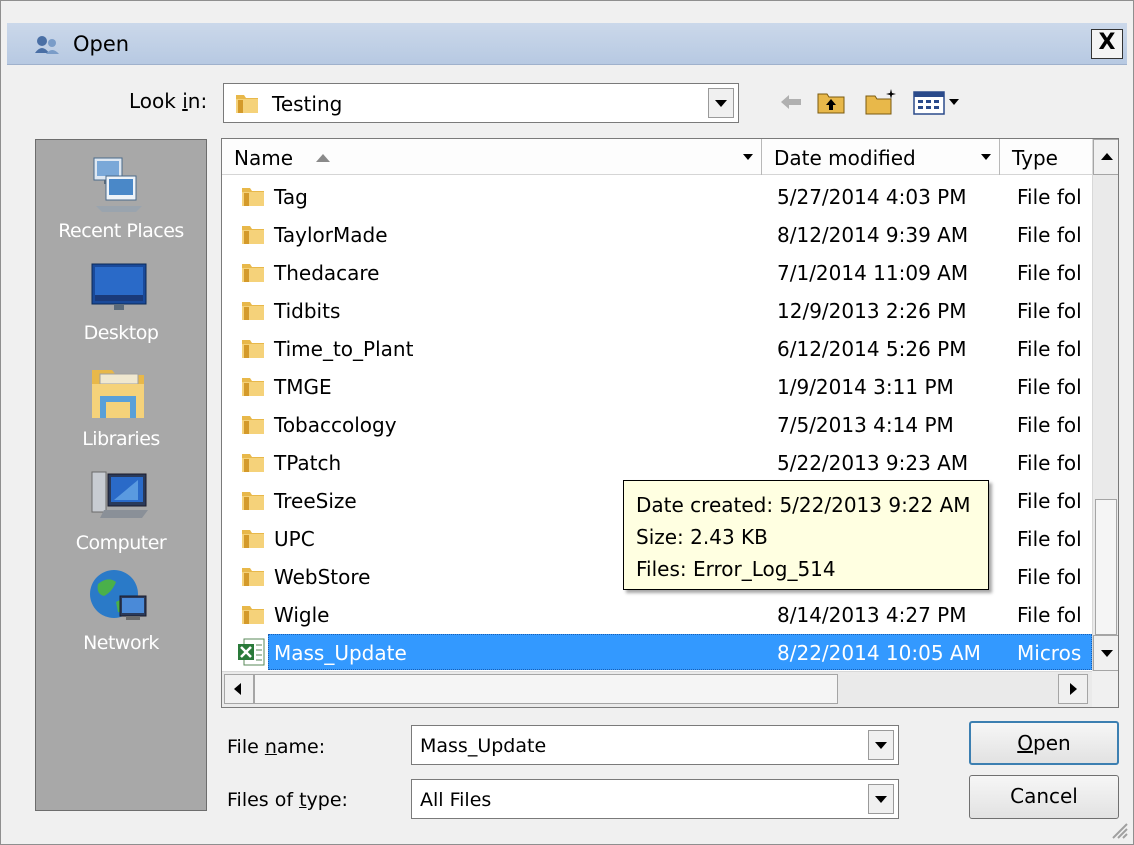 This screenshot has width=1134, height=845. I want to click on file-date-modified: 7/1/2014 11:09 AM, so click(873, 273).